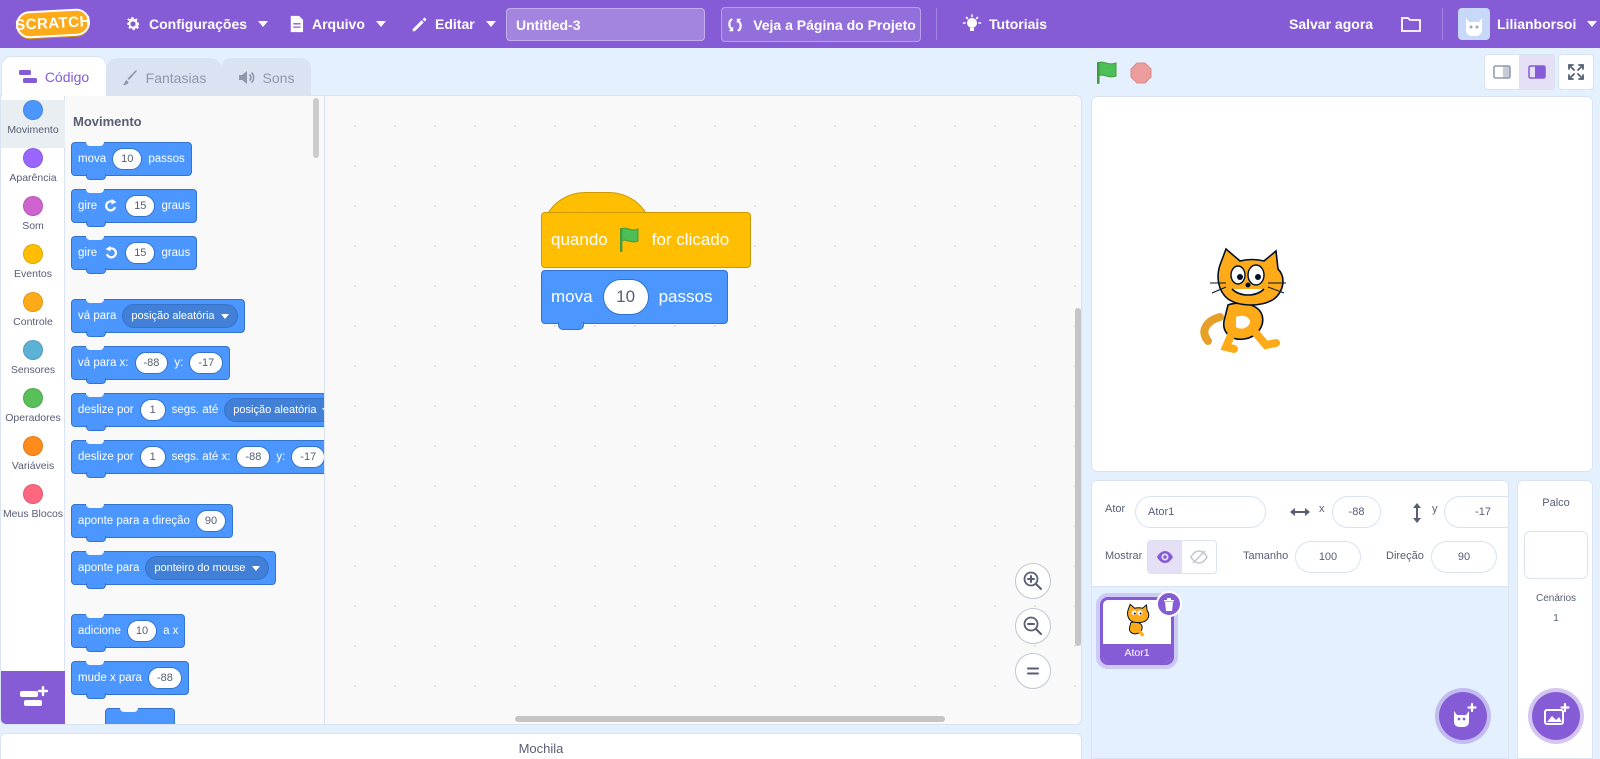 The image size is (1600, 759). Describe the element at coordinates (33, 364) in the screenshot. I see `category-sensing: Sensores` at that location.